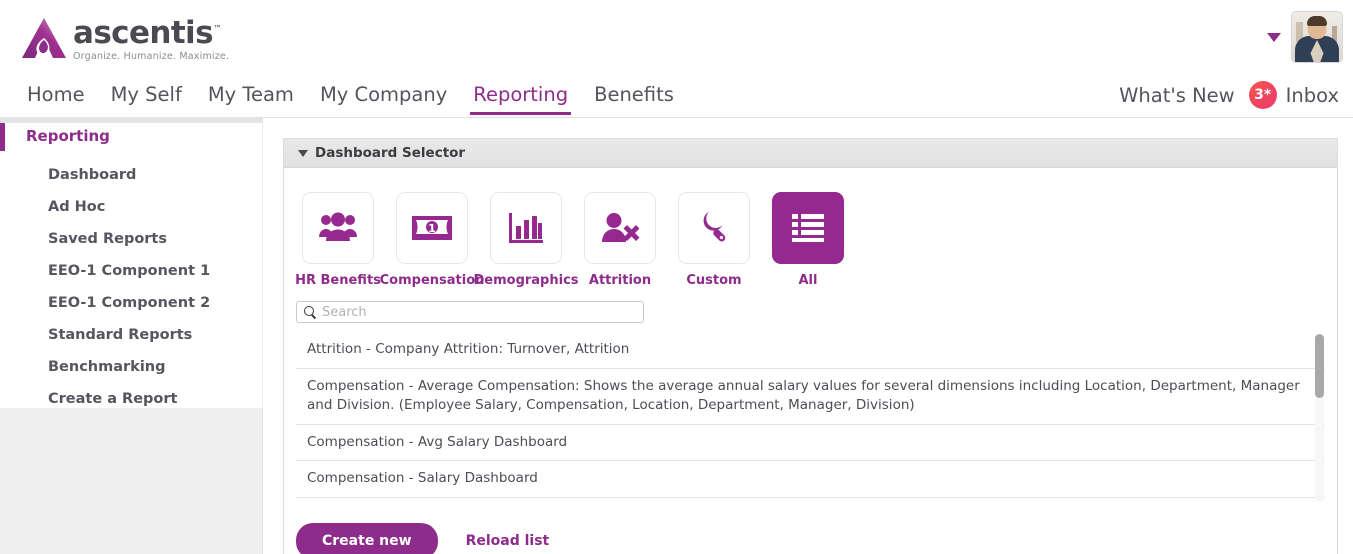 Image resolution: width=1353 pixels, height=554 pixels. I want to click on category-tile-demographics: Demographics, so click(526, 240).